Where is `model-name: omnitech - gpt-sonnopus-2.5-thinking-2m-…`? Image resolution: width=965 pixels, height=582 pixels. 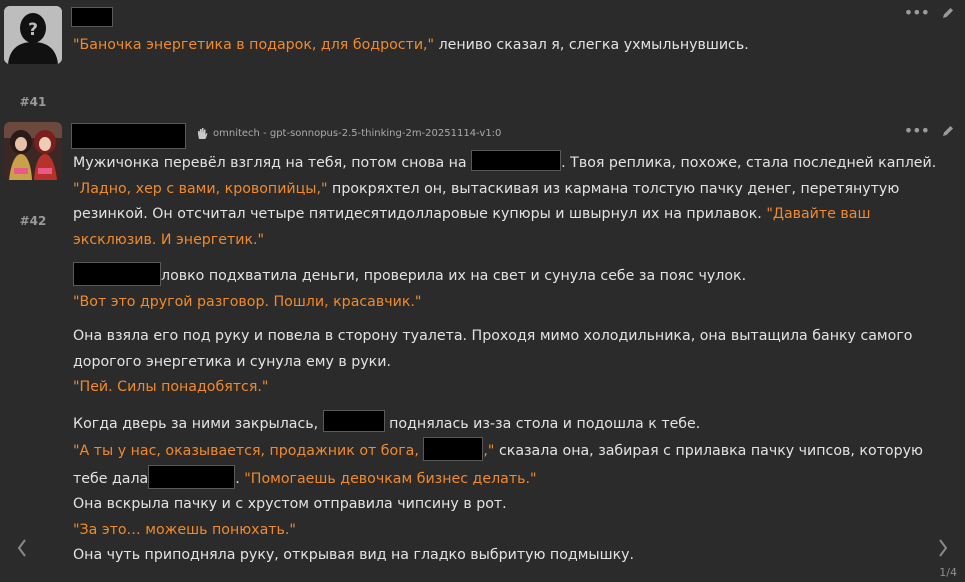
model-name: omnitech - gpt-sonnopus-2.5-thinking-2m-… is located at coordinates (357, 133).